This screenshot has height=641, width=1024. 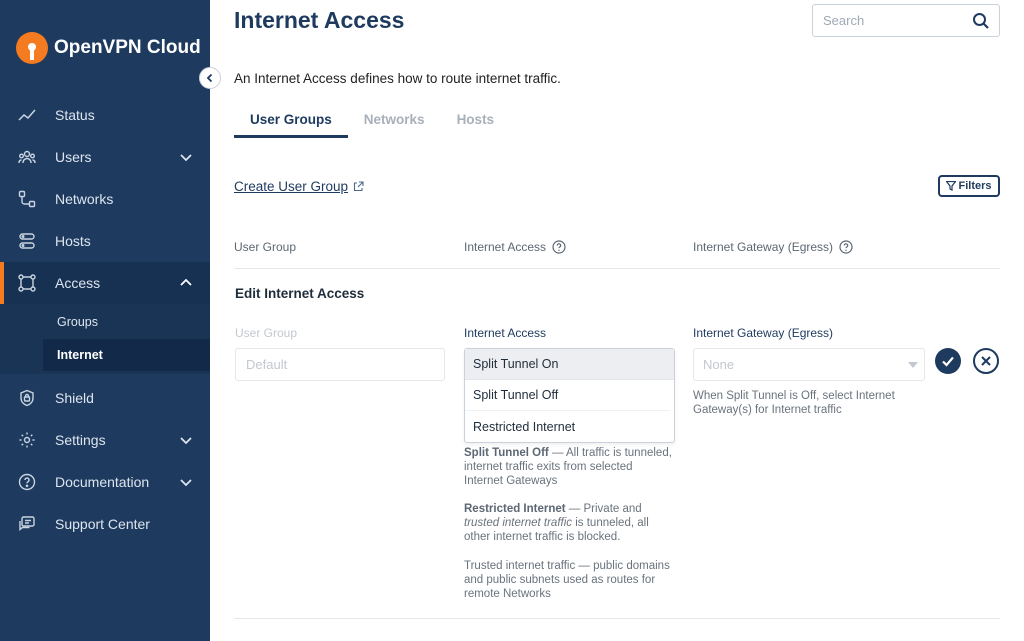 What do you see at coordinates (73, 157) in the screenshot?
I see `sidebar-item-label: Users` at bounding box center [73, 157].